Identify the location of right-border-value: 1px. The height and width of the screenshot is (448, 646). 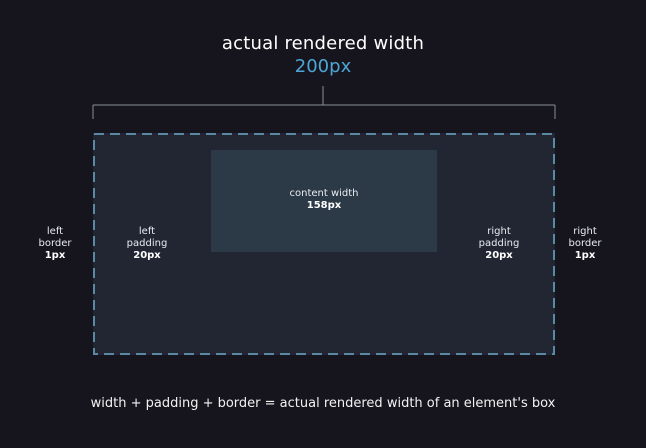
(585, 255).